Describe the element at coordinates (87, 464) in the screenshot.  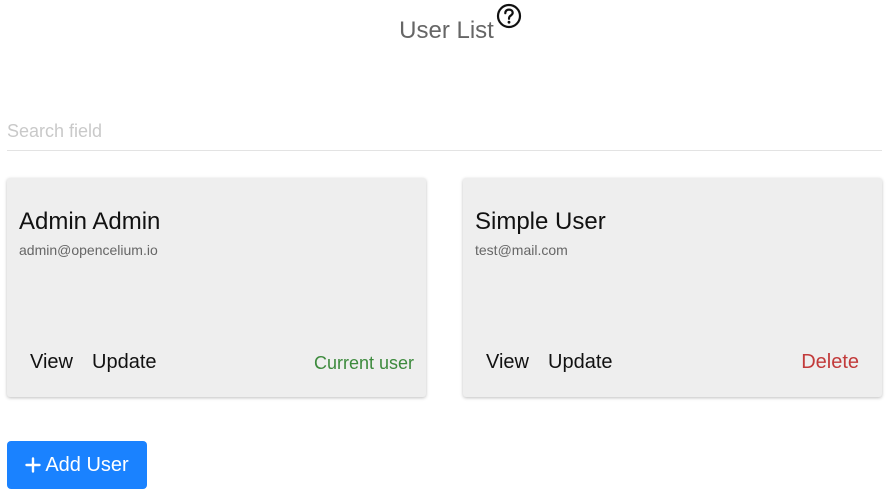
I see `add-user-label: Add User` at that location.